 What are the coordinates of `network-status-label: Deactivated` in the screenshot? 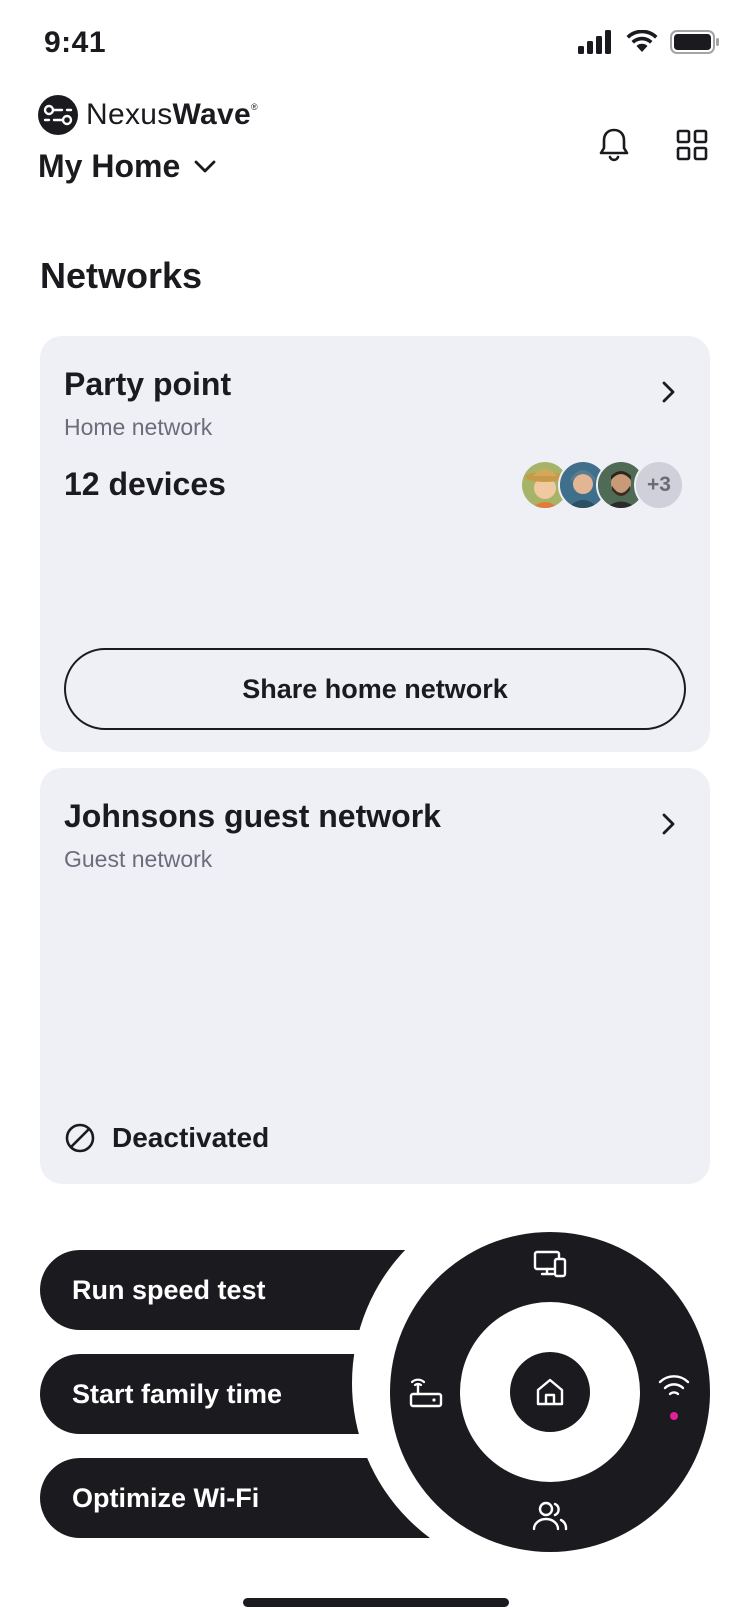 It's located at (191, 1137).